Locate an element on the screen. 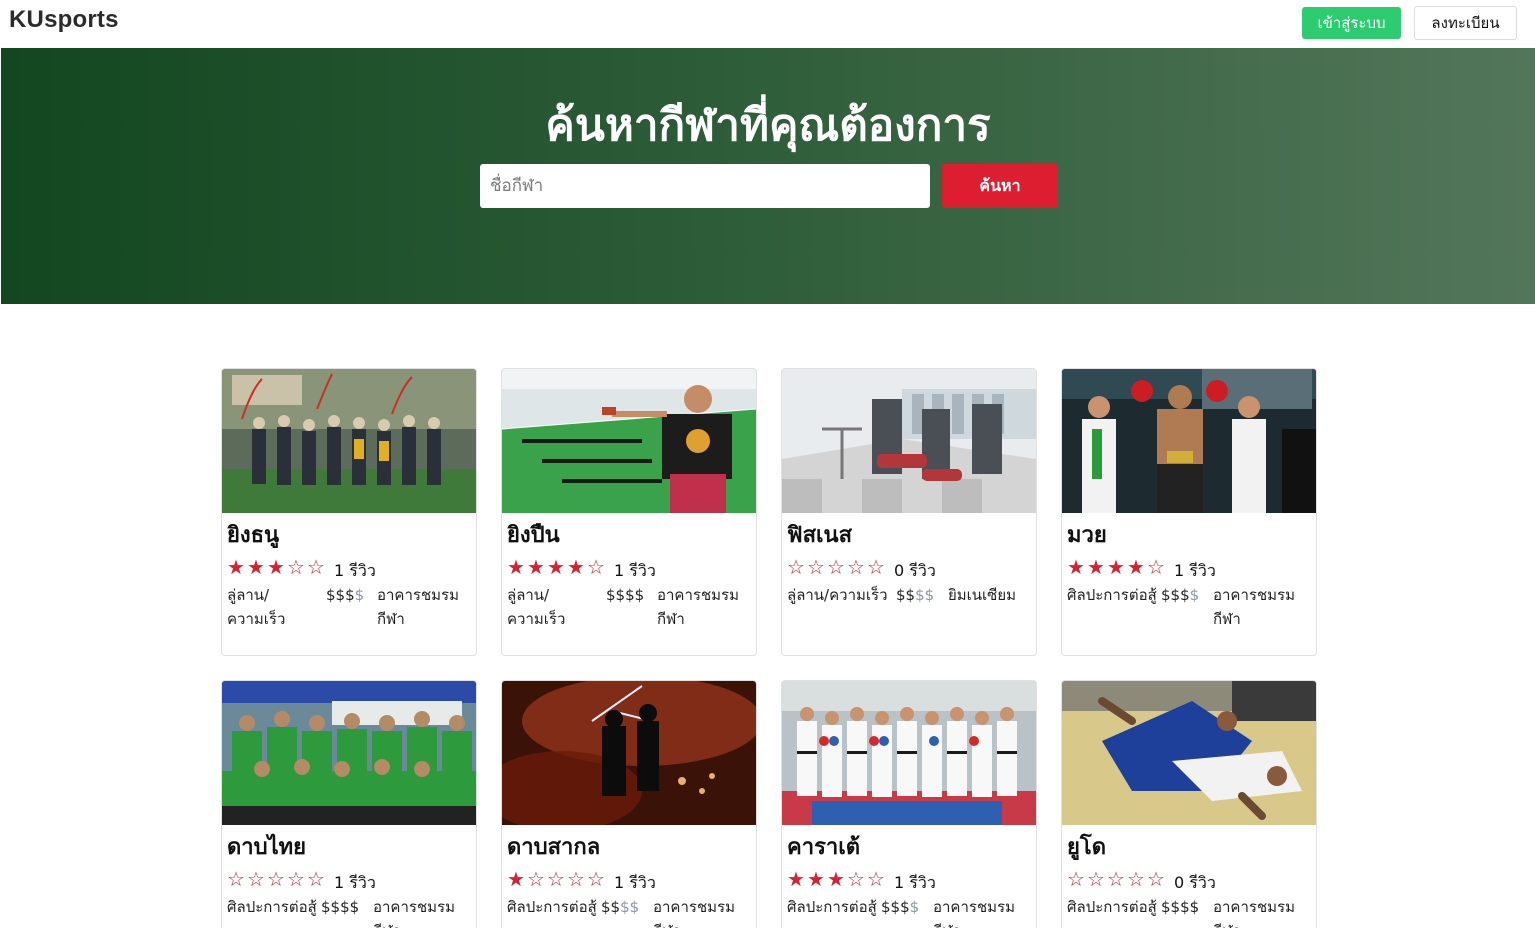  rating-stars: ★ ★ ★ ☆ ☆ is located at coordinates (276, 567).